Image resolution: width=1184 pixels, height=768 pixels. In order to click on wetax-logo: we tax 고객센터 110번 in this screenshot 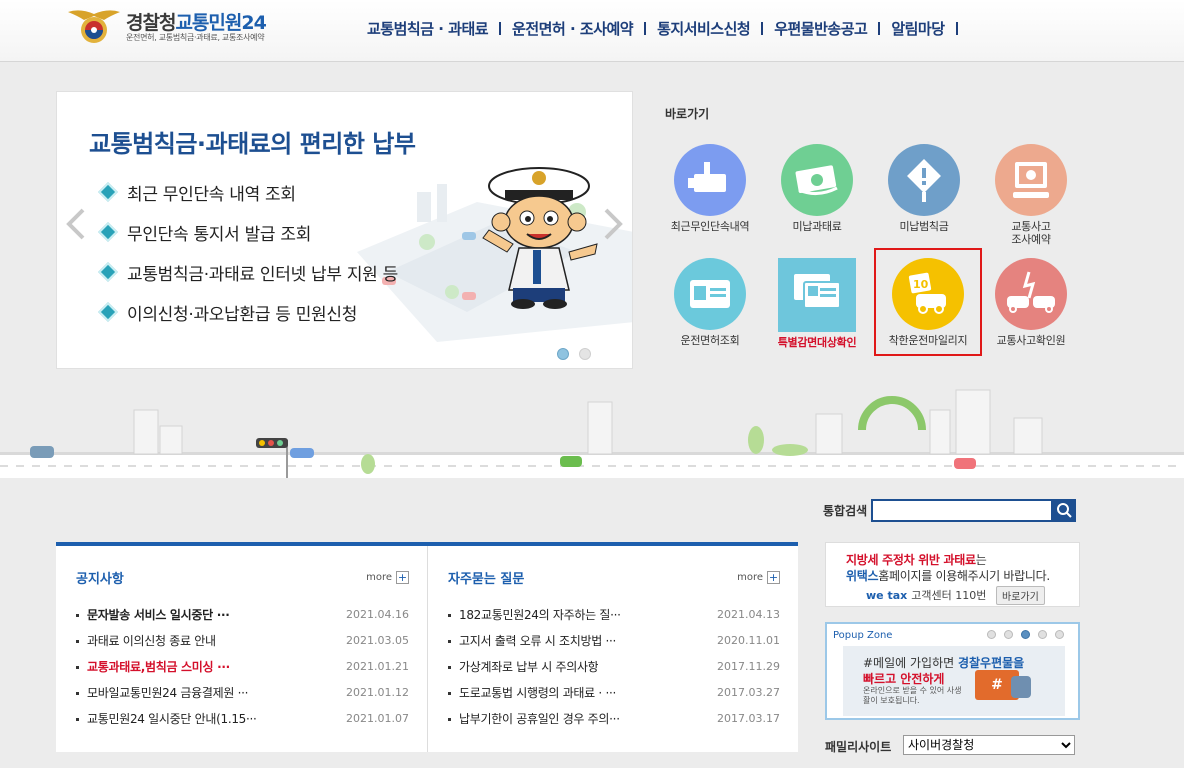, I will do `click(926, 595)`.